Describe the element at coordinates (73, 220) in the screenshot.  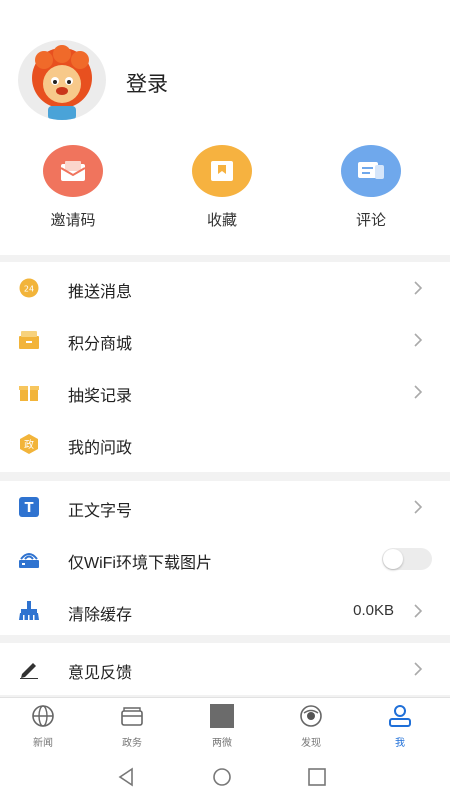
I see `invite-code-label: 邀请码` at that location.